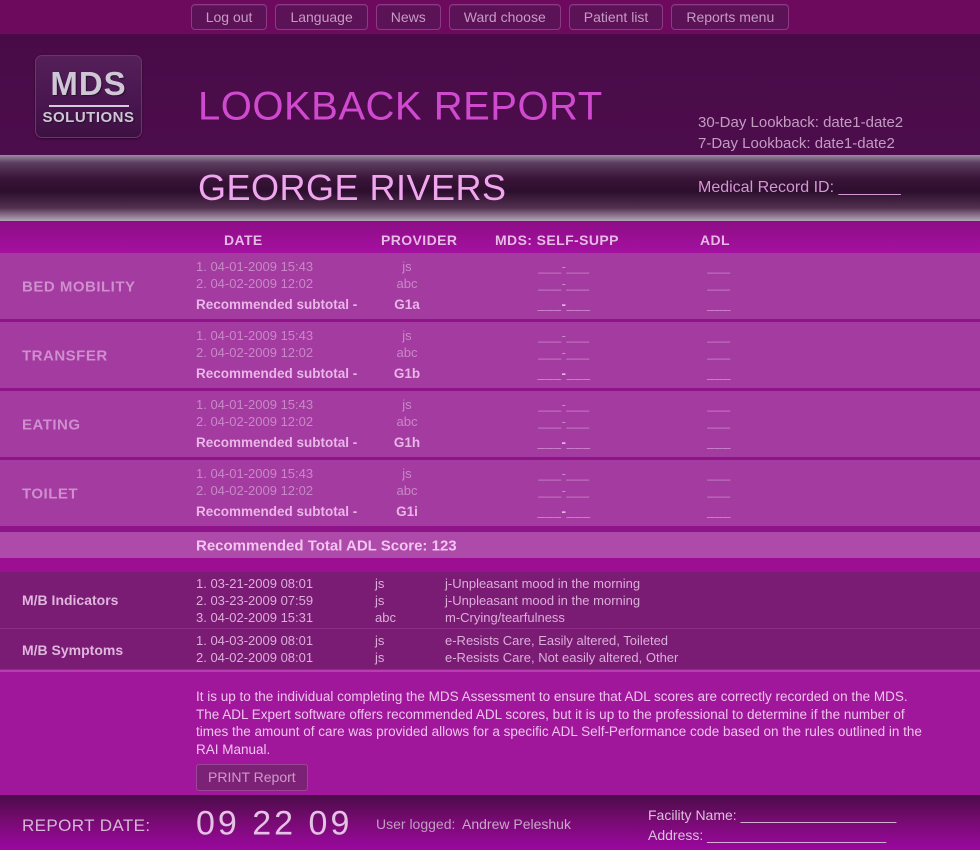 This screenshot has width=980, height=850. I want to click on logo-main-text: MDS, so click(88, 83).